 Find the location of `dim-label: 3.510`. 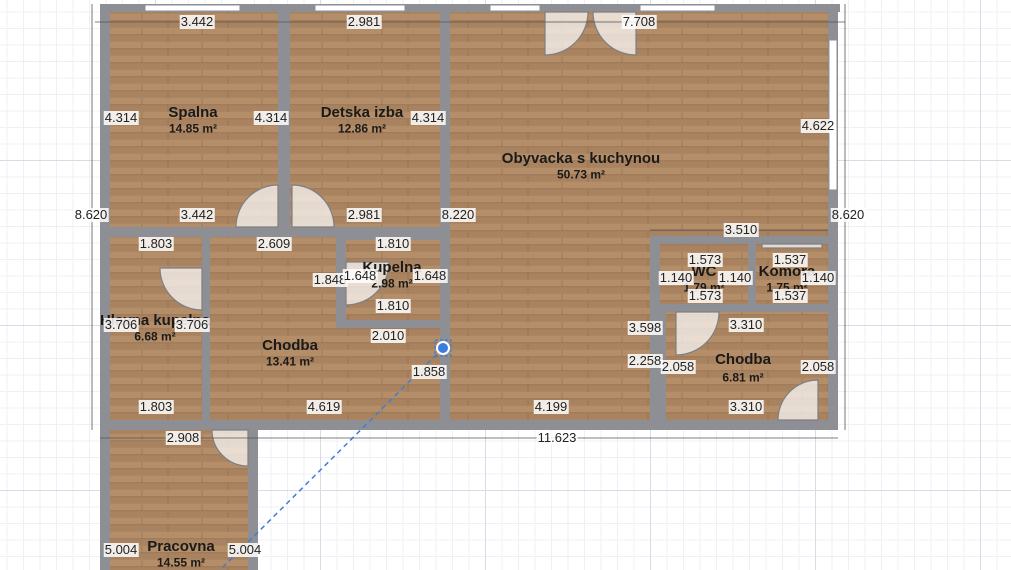

dim-label: 3.510 is located at coordinates (741, 229).